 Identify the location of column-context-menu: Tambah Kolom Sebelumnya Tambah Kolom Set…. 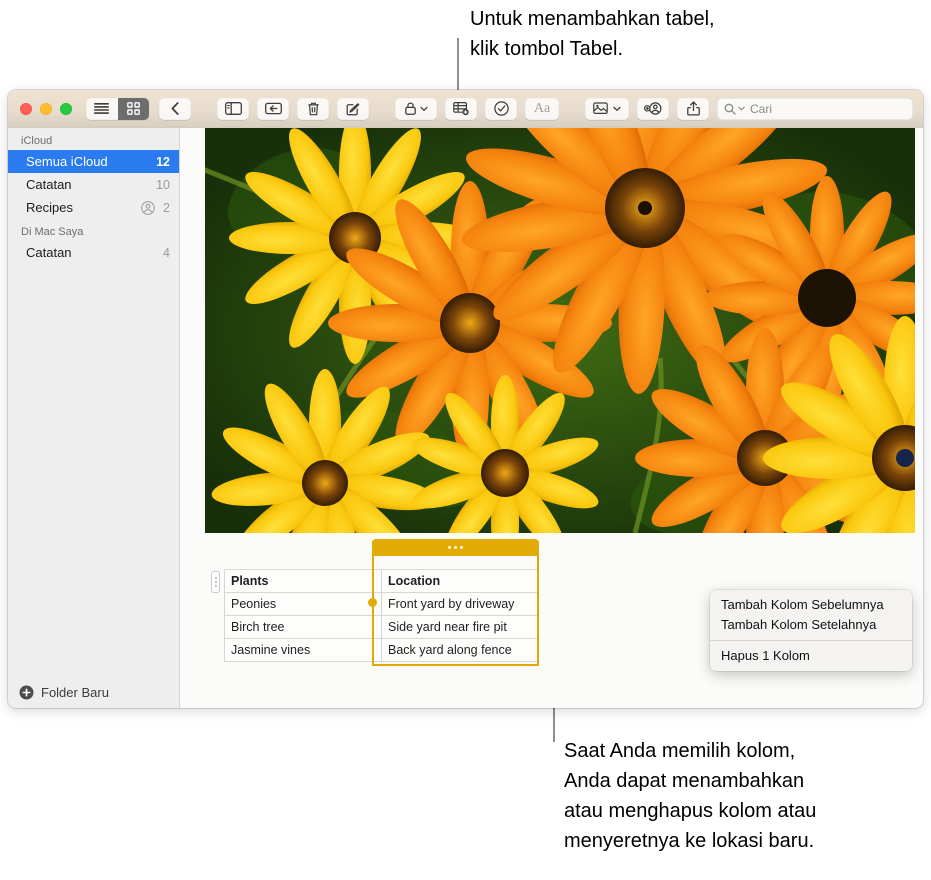
(811, 630).